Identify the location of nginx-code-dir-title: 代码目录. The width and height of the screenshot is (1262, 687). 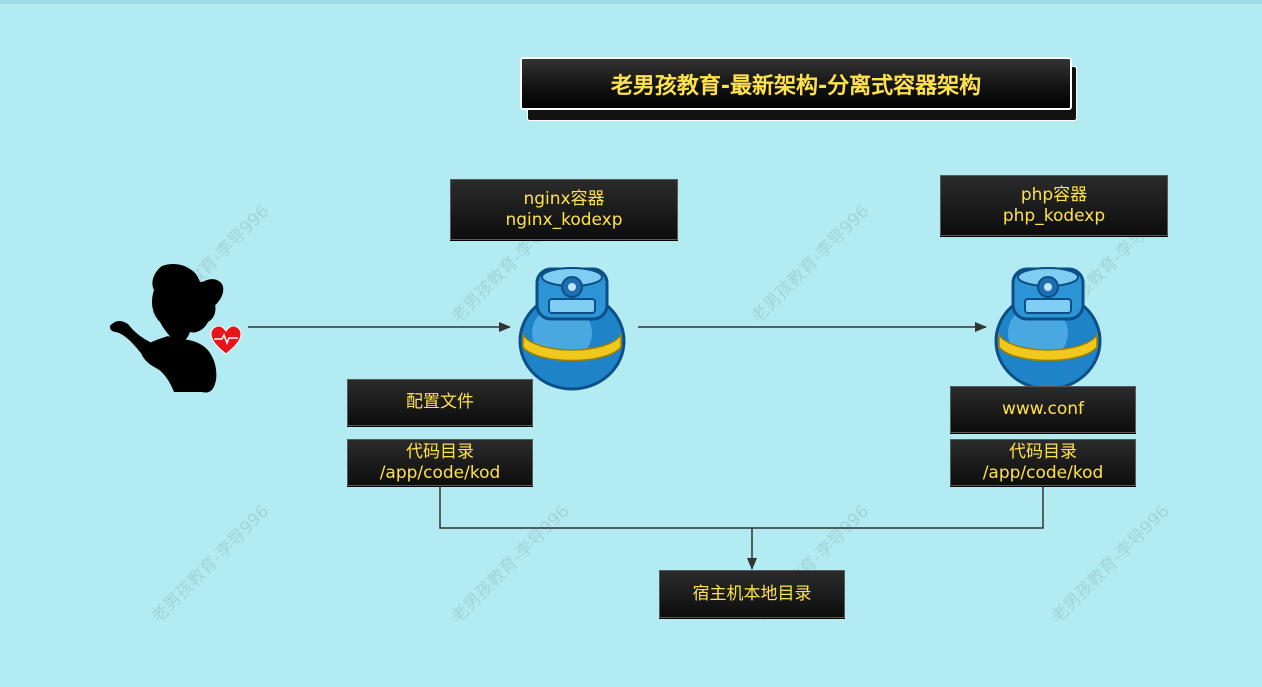
(440, 451).